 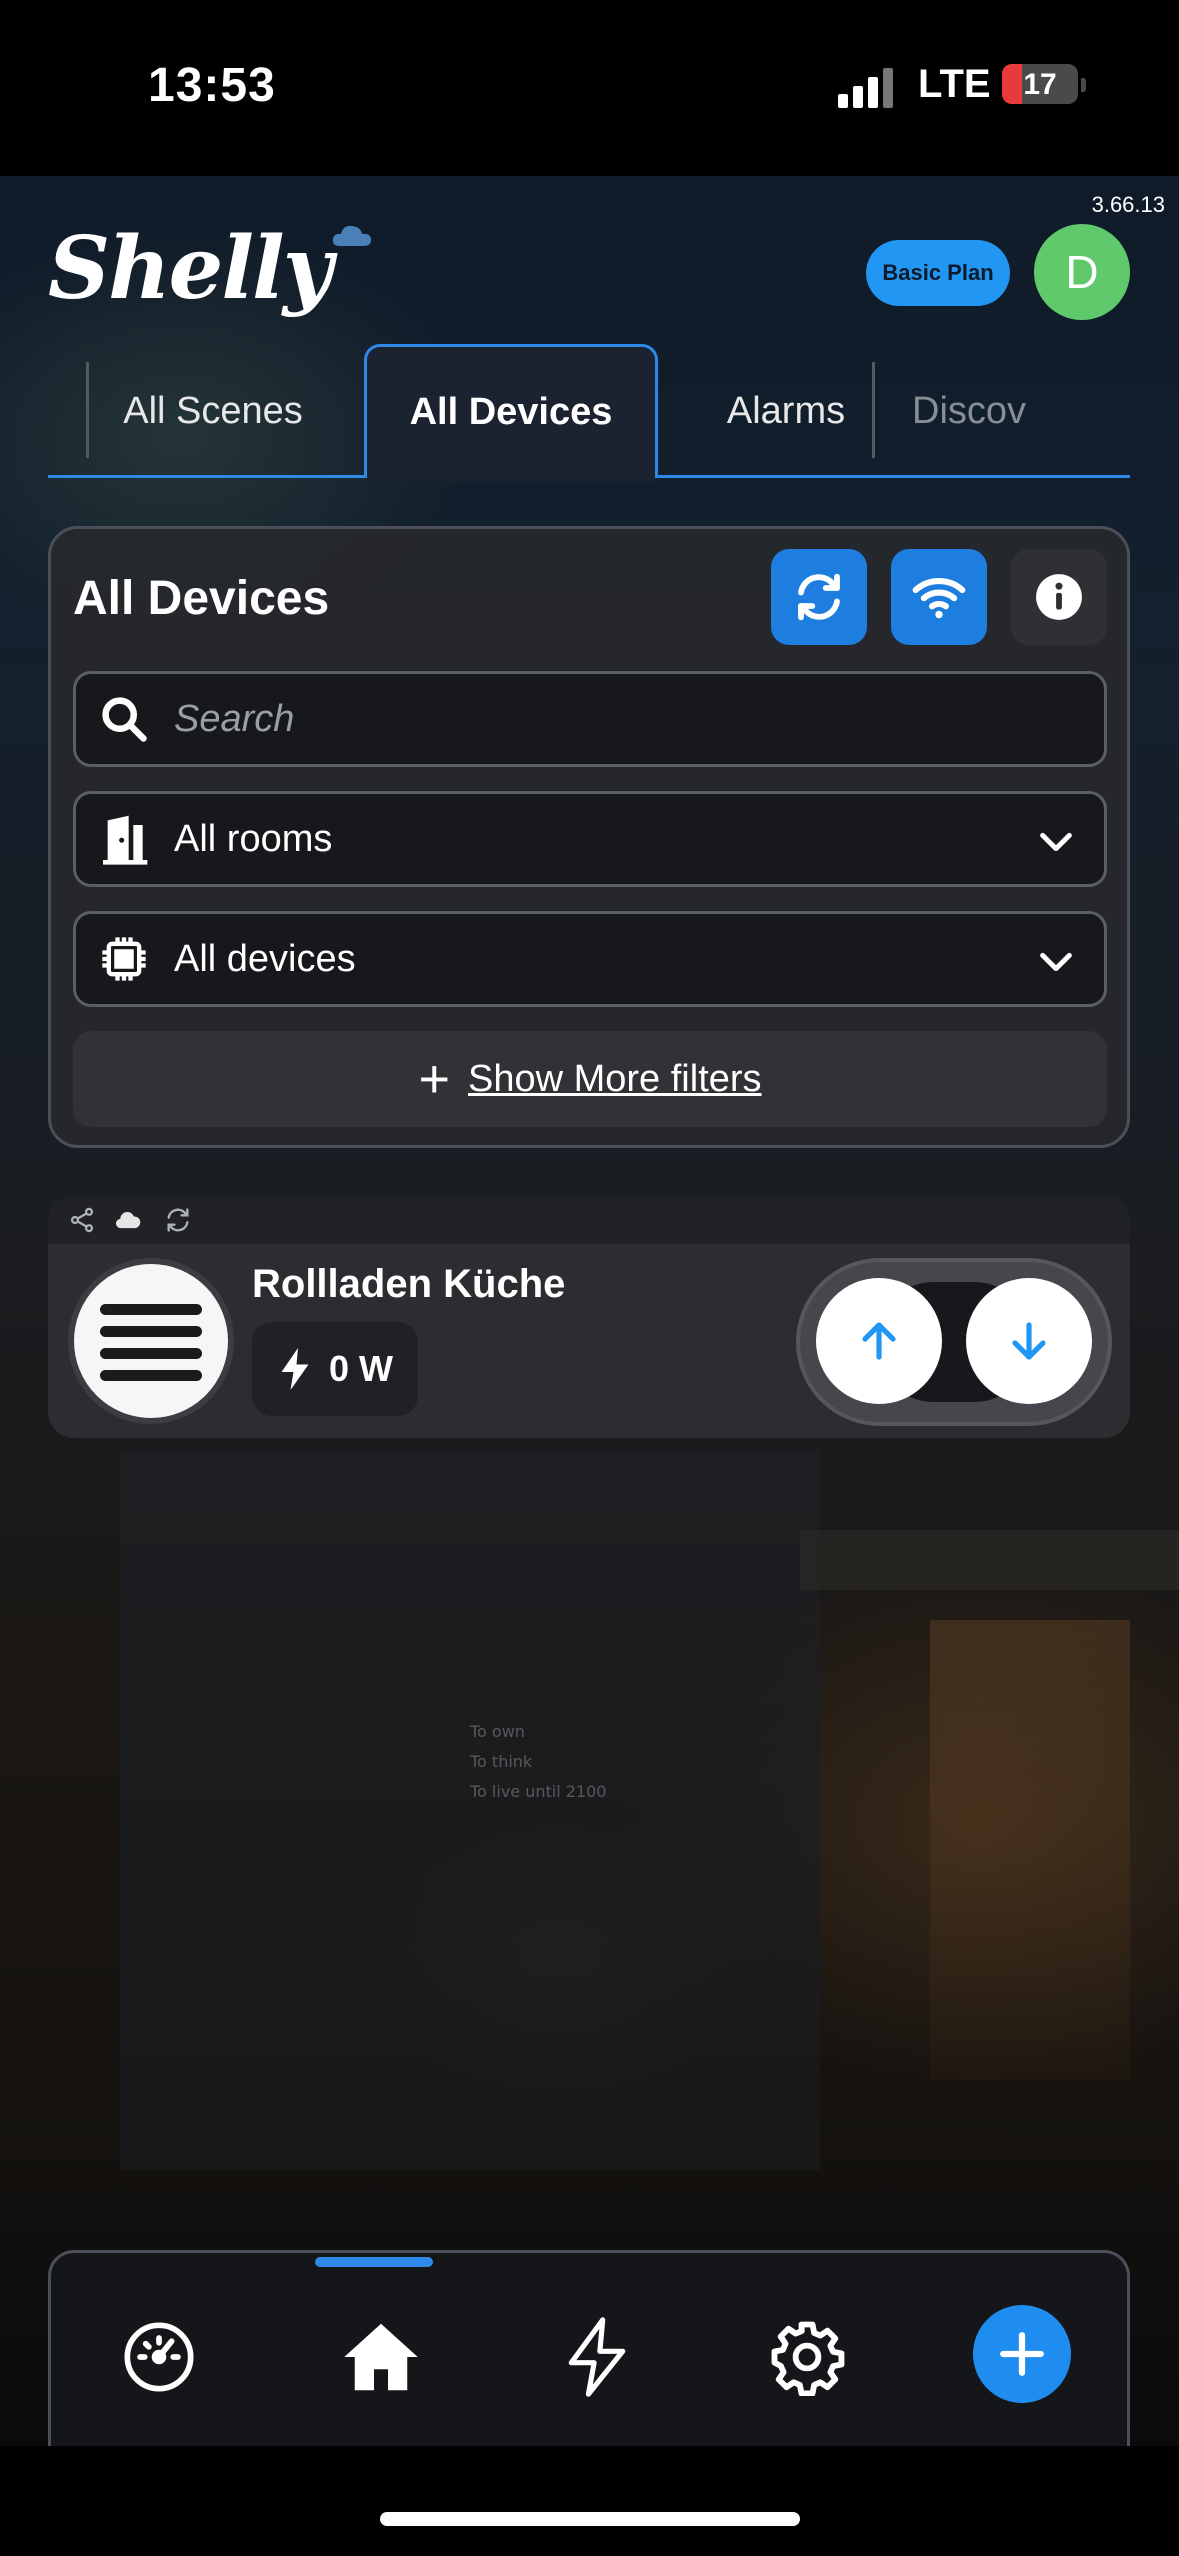 I want to click on power-value: 0 W, so click(x=360, y=1368).